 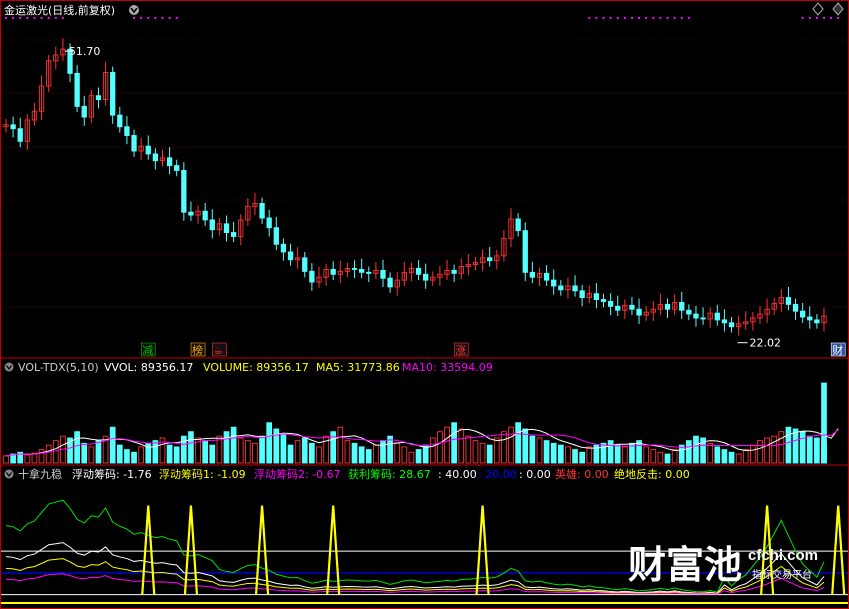 I want to click on volume-header-circle-icon, so click(x=9, y=367).